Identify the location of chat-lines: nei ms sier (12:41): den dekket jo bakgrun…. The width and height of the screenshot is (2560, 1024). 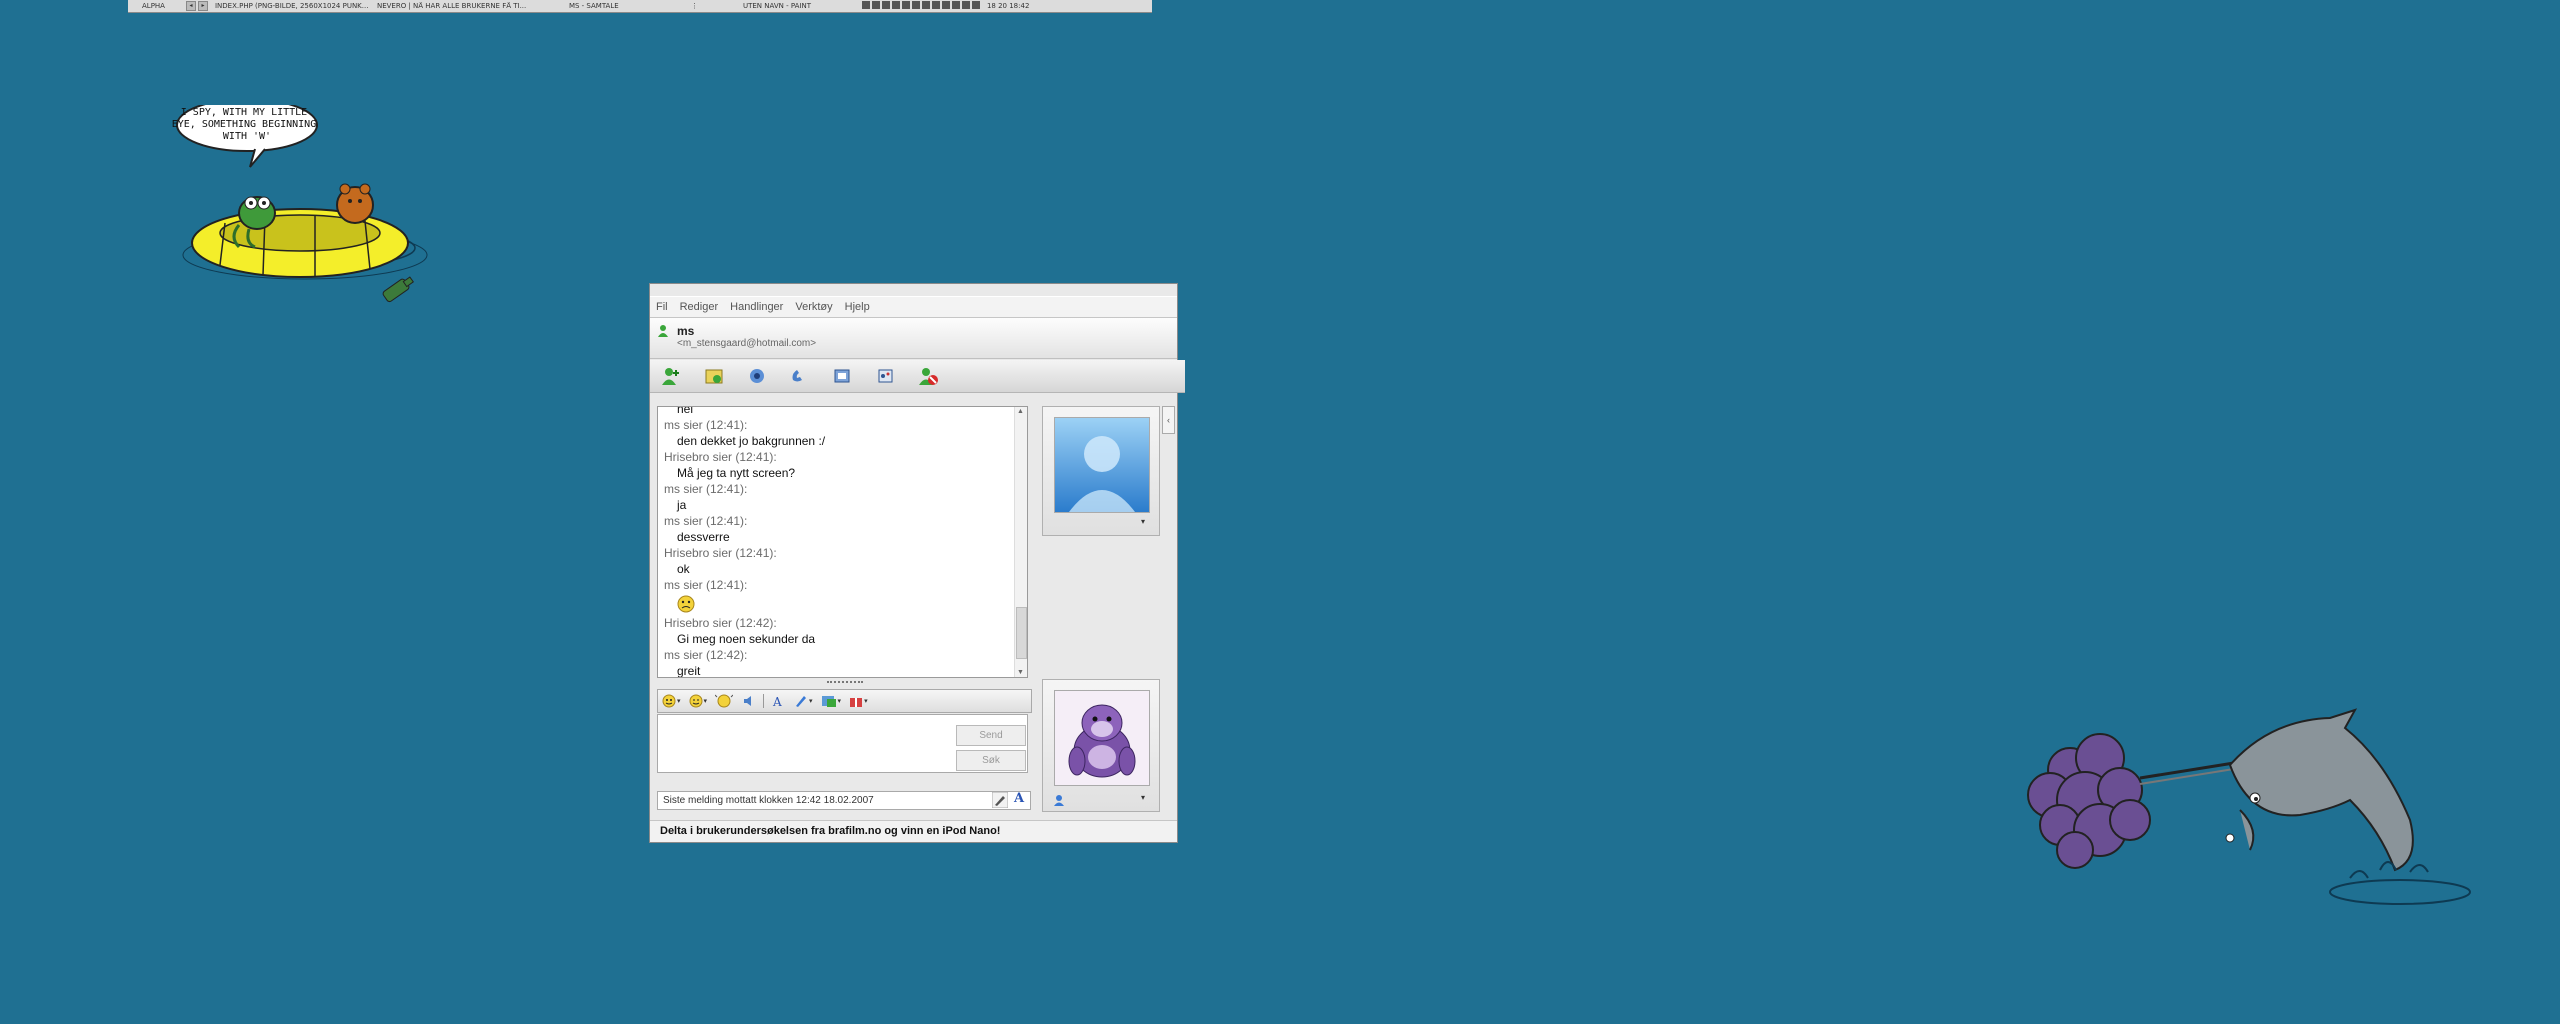
(839, 542).